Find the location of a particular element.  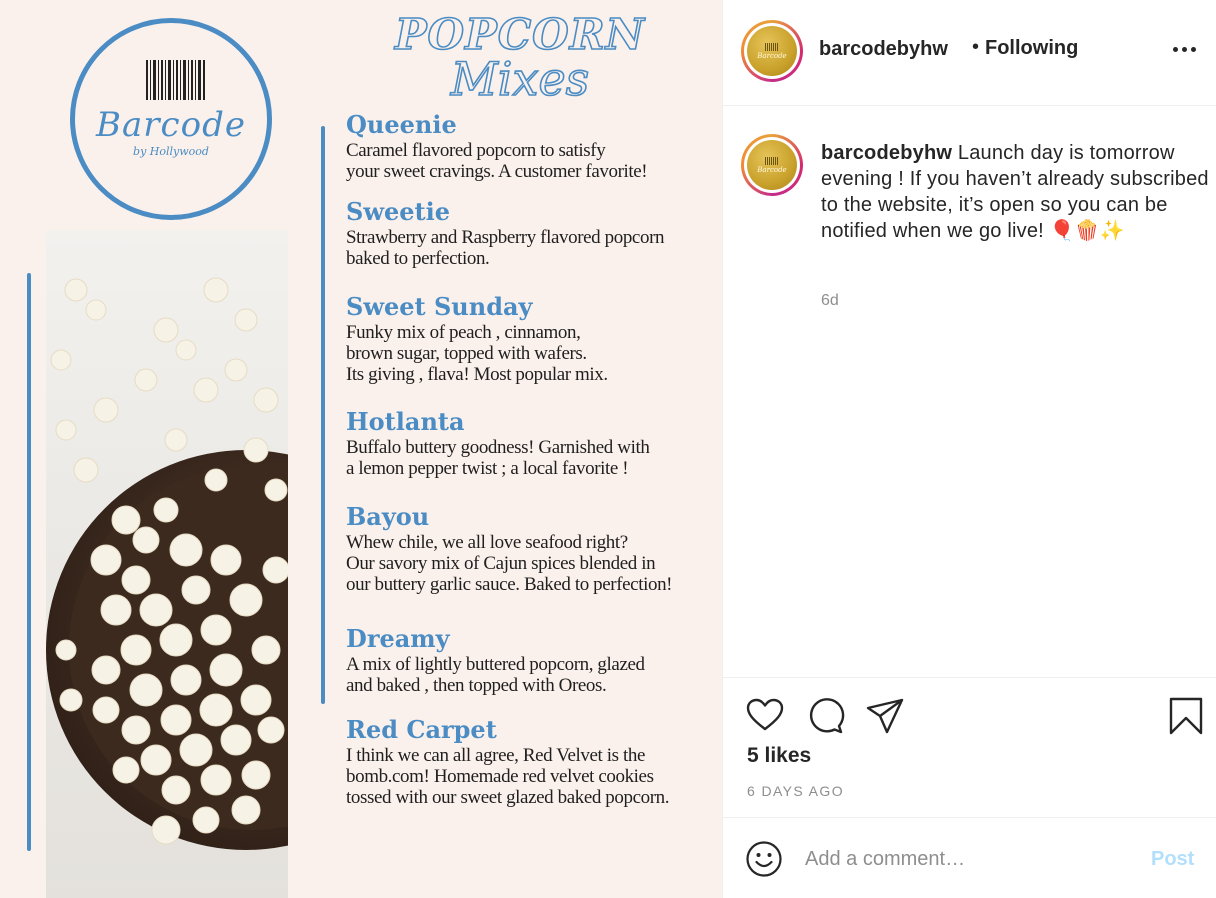

menu-item-title: Dreamy is located at coordinates (398, 638).